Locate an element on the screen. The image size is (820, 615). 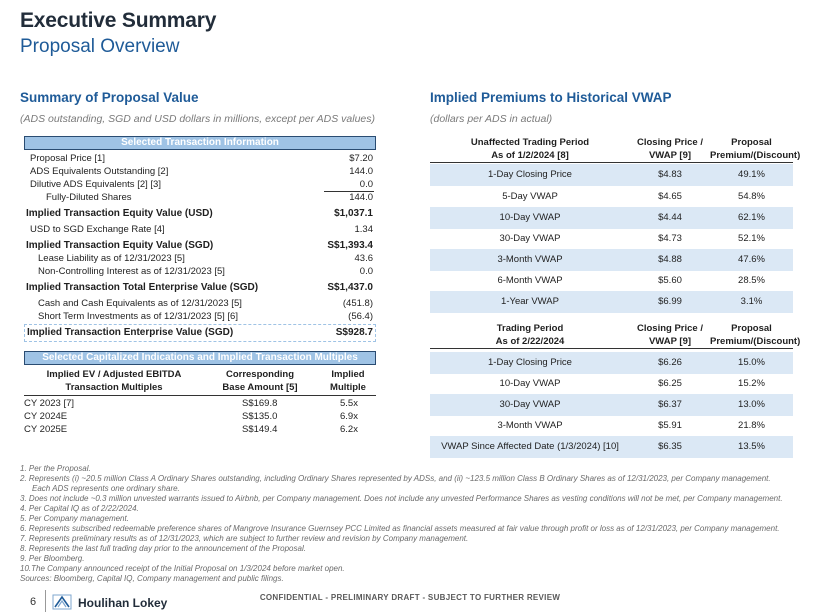
table-row: 30-Day VWAP $6.37 13.0% is located at coordinates (611, 405).